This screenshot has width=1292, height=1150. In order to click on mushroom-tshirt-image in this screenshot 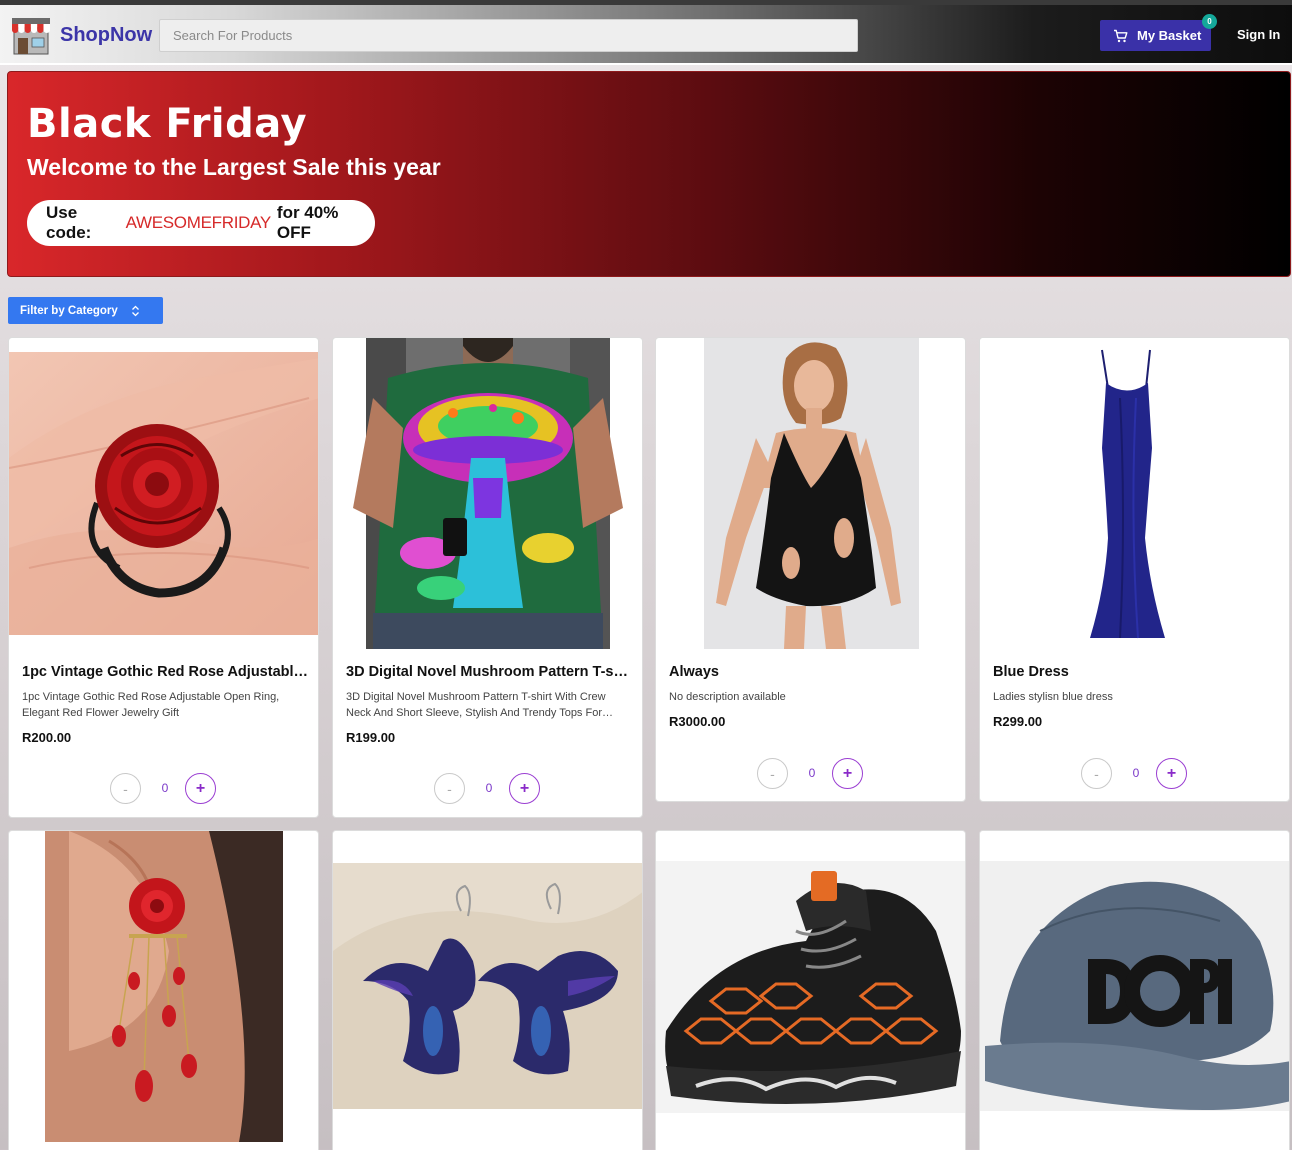, I will do `click(487, 493)`.